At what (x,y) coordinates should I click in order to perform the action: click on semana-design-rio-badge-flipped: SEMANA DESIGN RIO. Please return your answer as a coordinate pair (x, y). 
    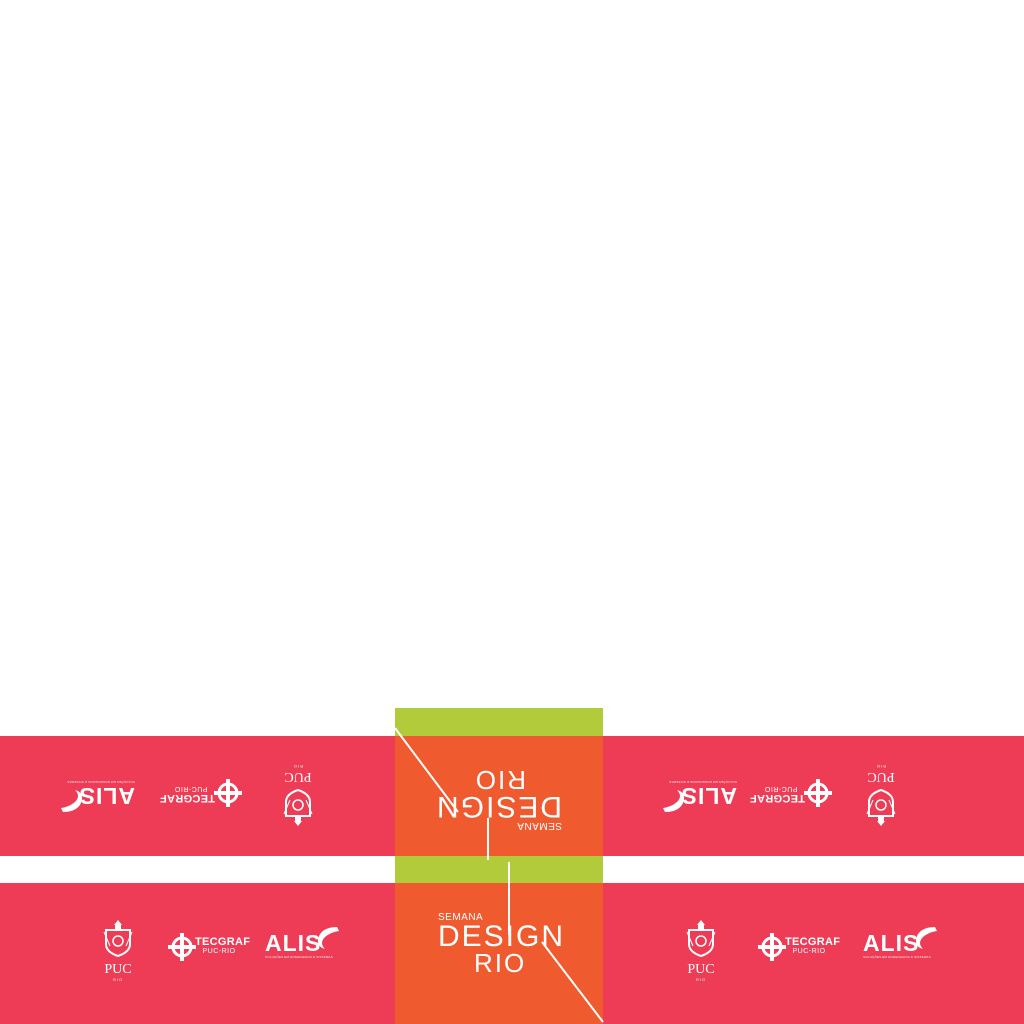
    Looking at the image, I should click on (498, 798).